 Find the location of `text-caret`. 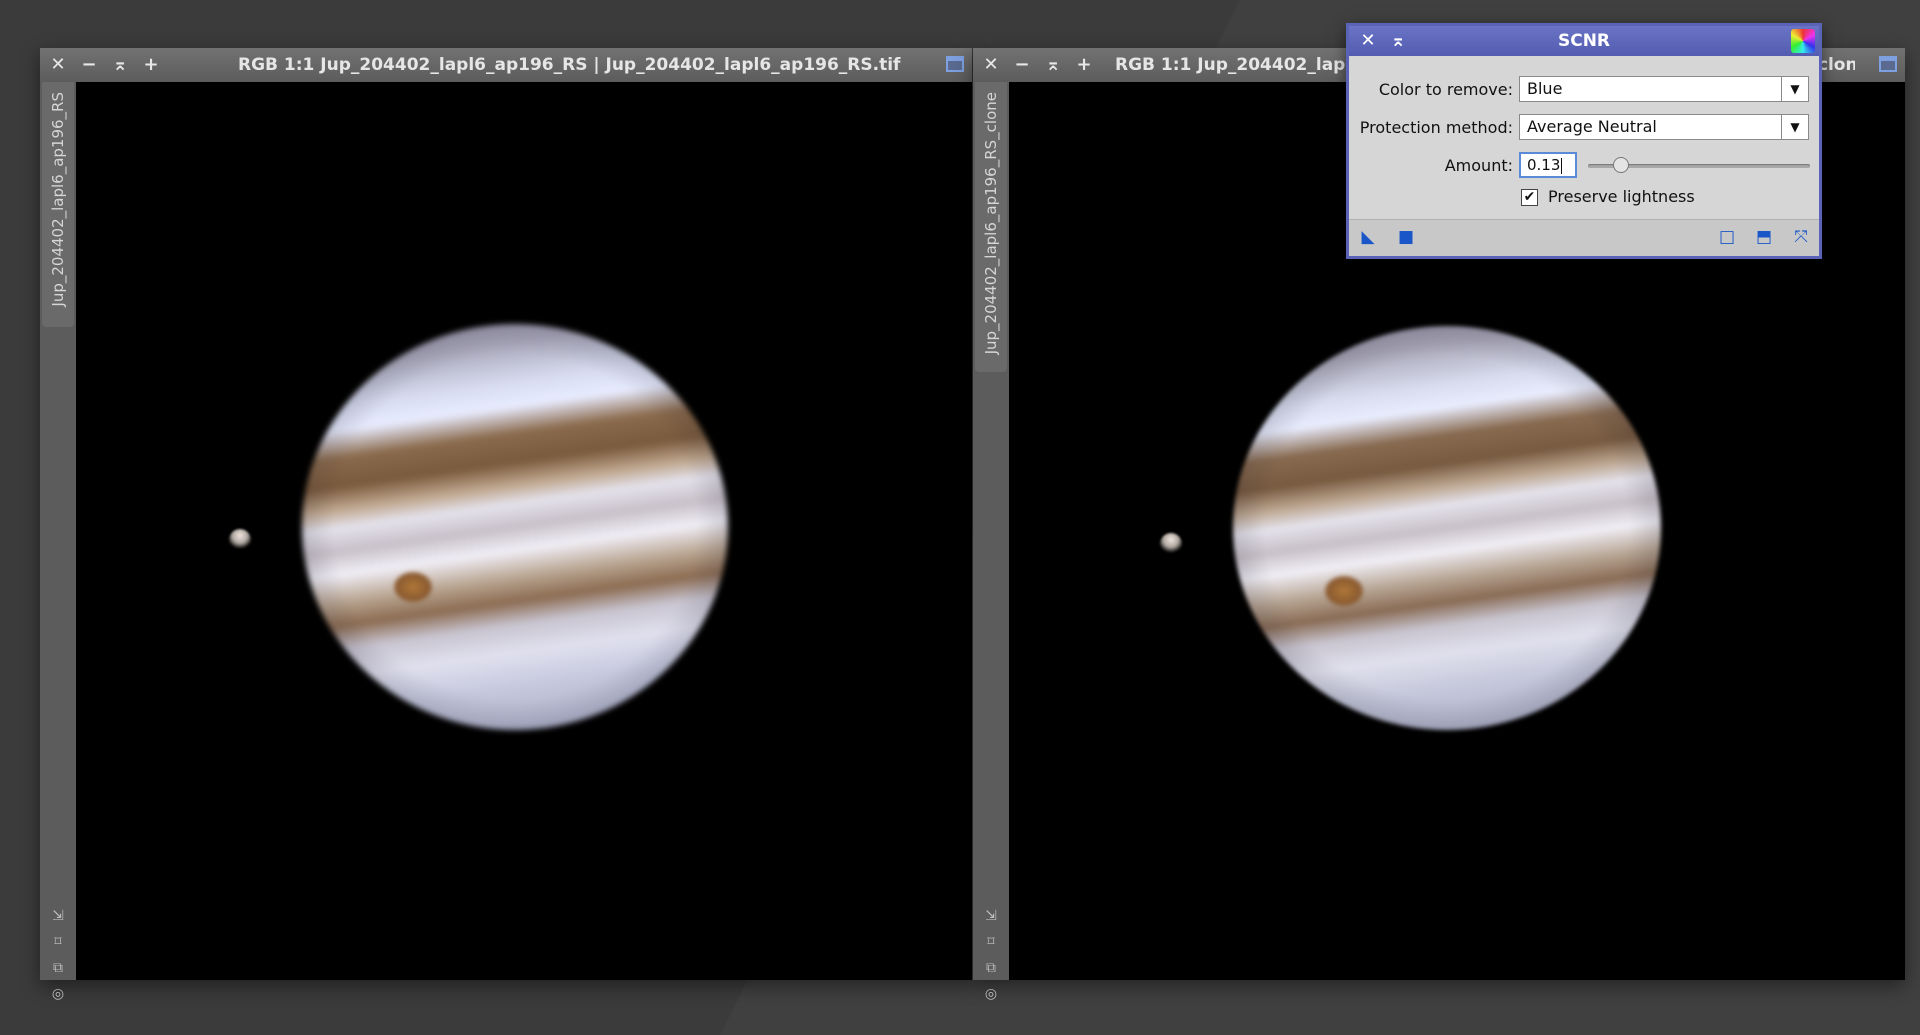

text-caret is located at coordinates (1562, 165).